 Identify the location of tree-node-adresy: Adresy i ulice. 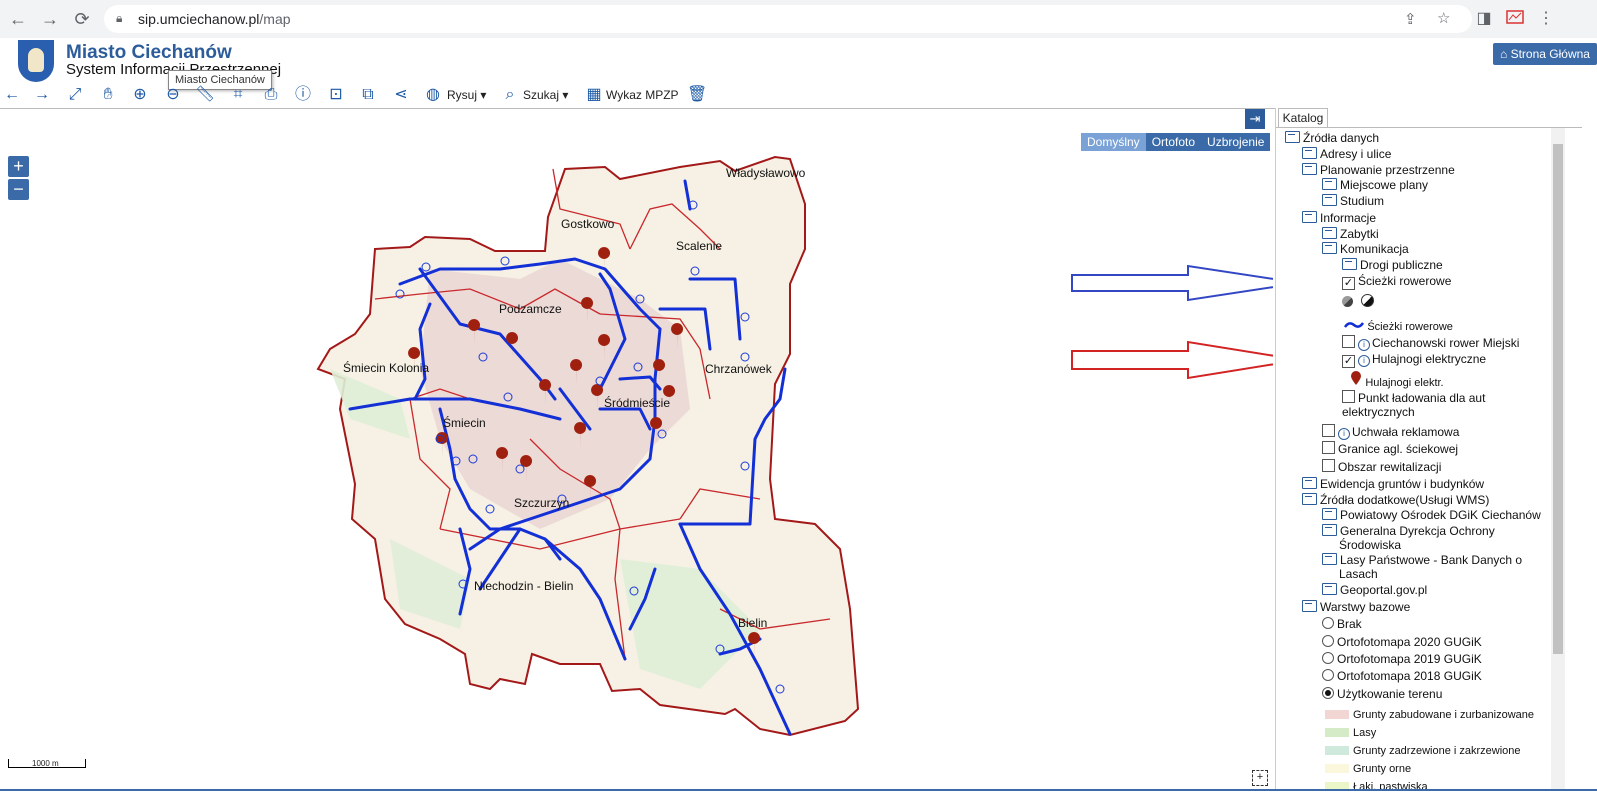
(1346, 154).